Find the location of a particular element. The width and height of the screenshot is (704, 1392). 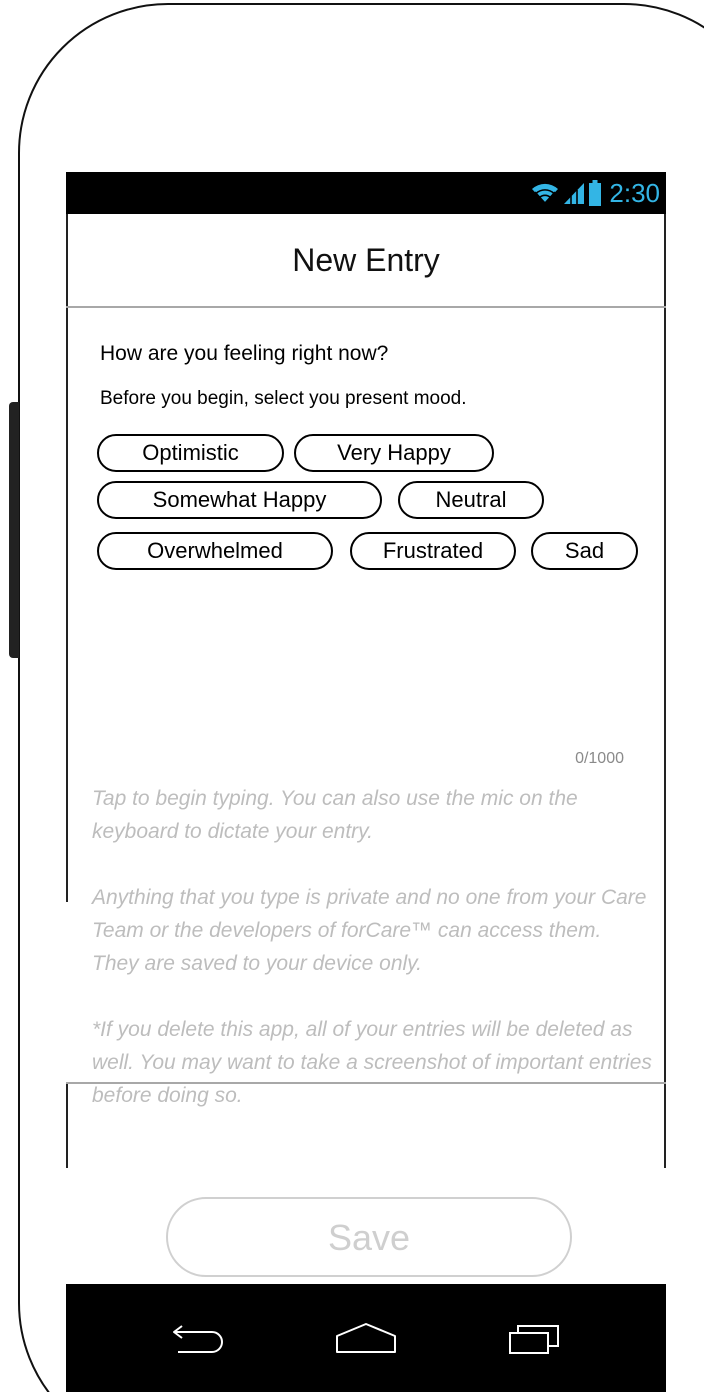

battery-icon is located at coordinates (595, 193).